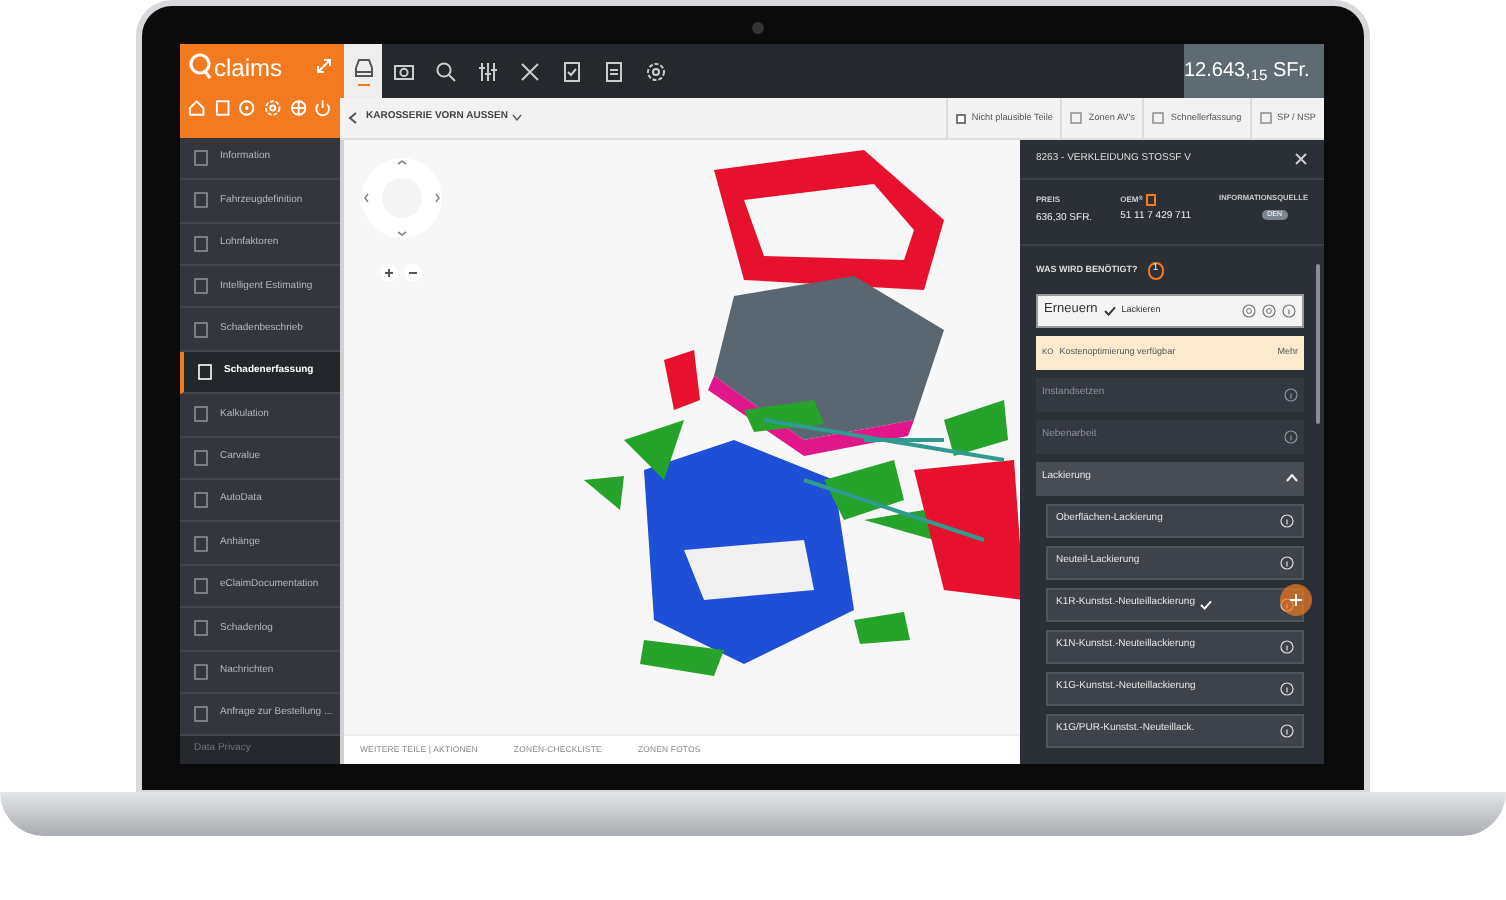 The image size is (1506, 900). I want to click on caret-icon, so click(516, 118).